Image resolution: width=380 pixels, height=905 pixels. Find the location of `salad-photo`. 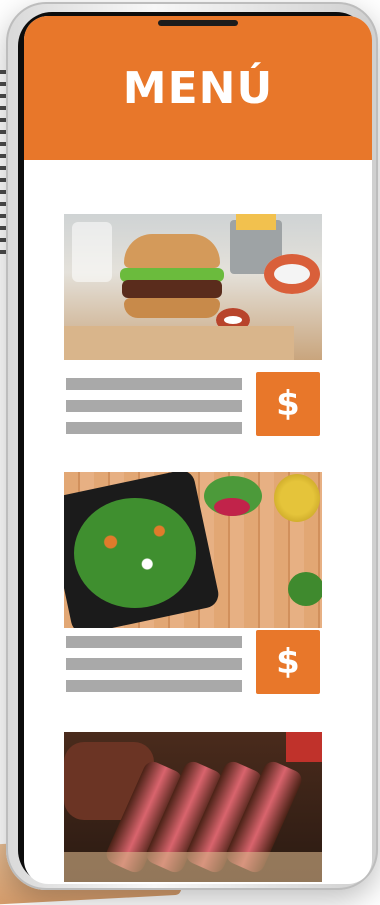

salad-photo is located at coordinates (193, 550).